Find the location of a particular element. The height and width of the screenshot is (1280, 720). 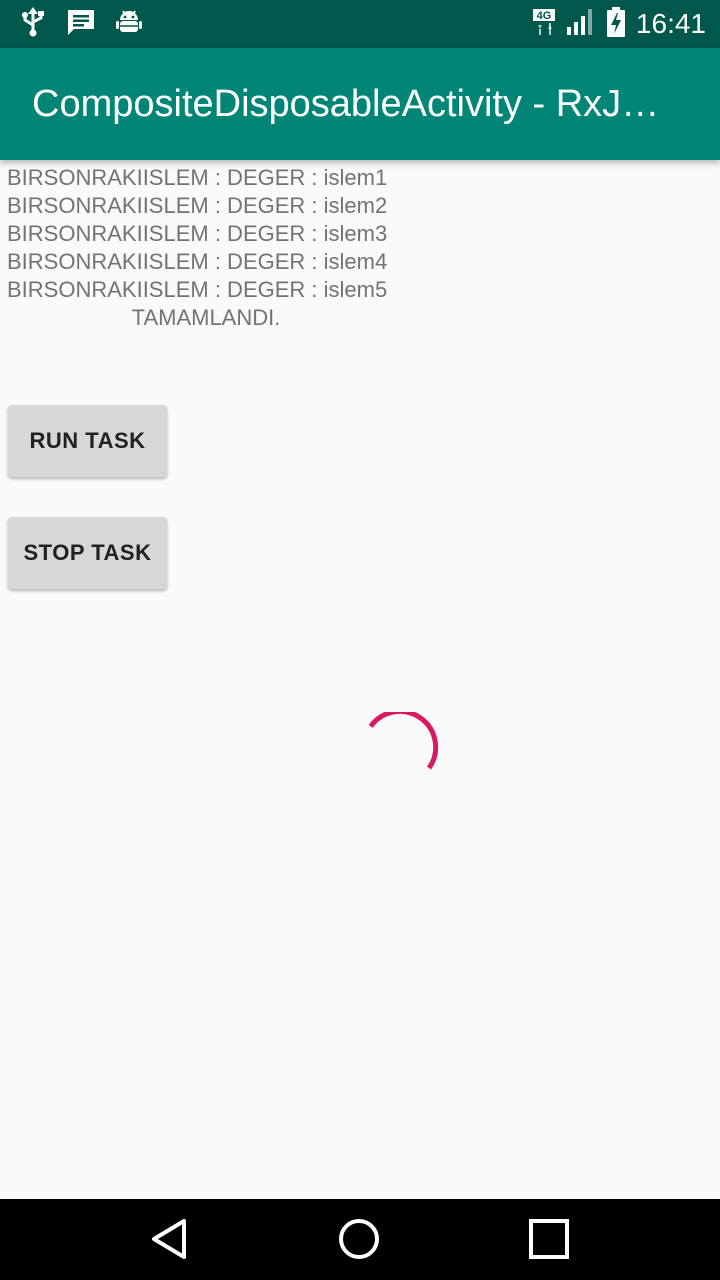

log-line: BIRSONRAKIISLEM : DEGER : islem1 is located at coordinates (197, 177).